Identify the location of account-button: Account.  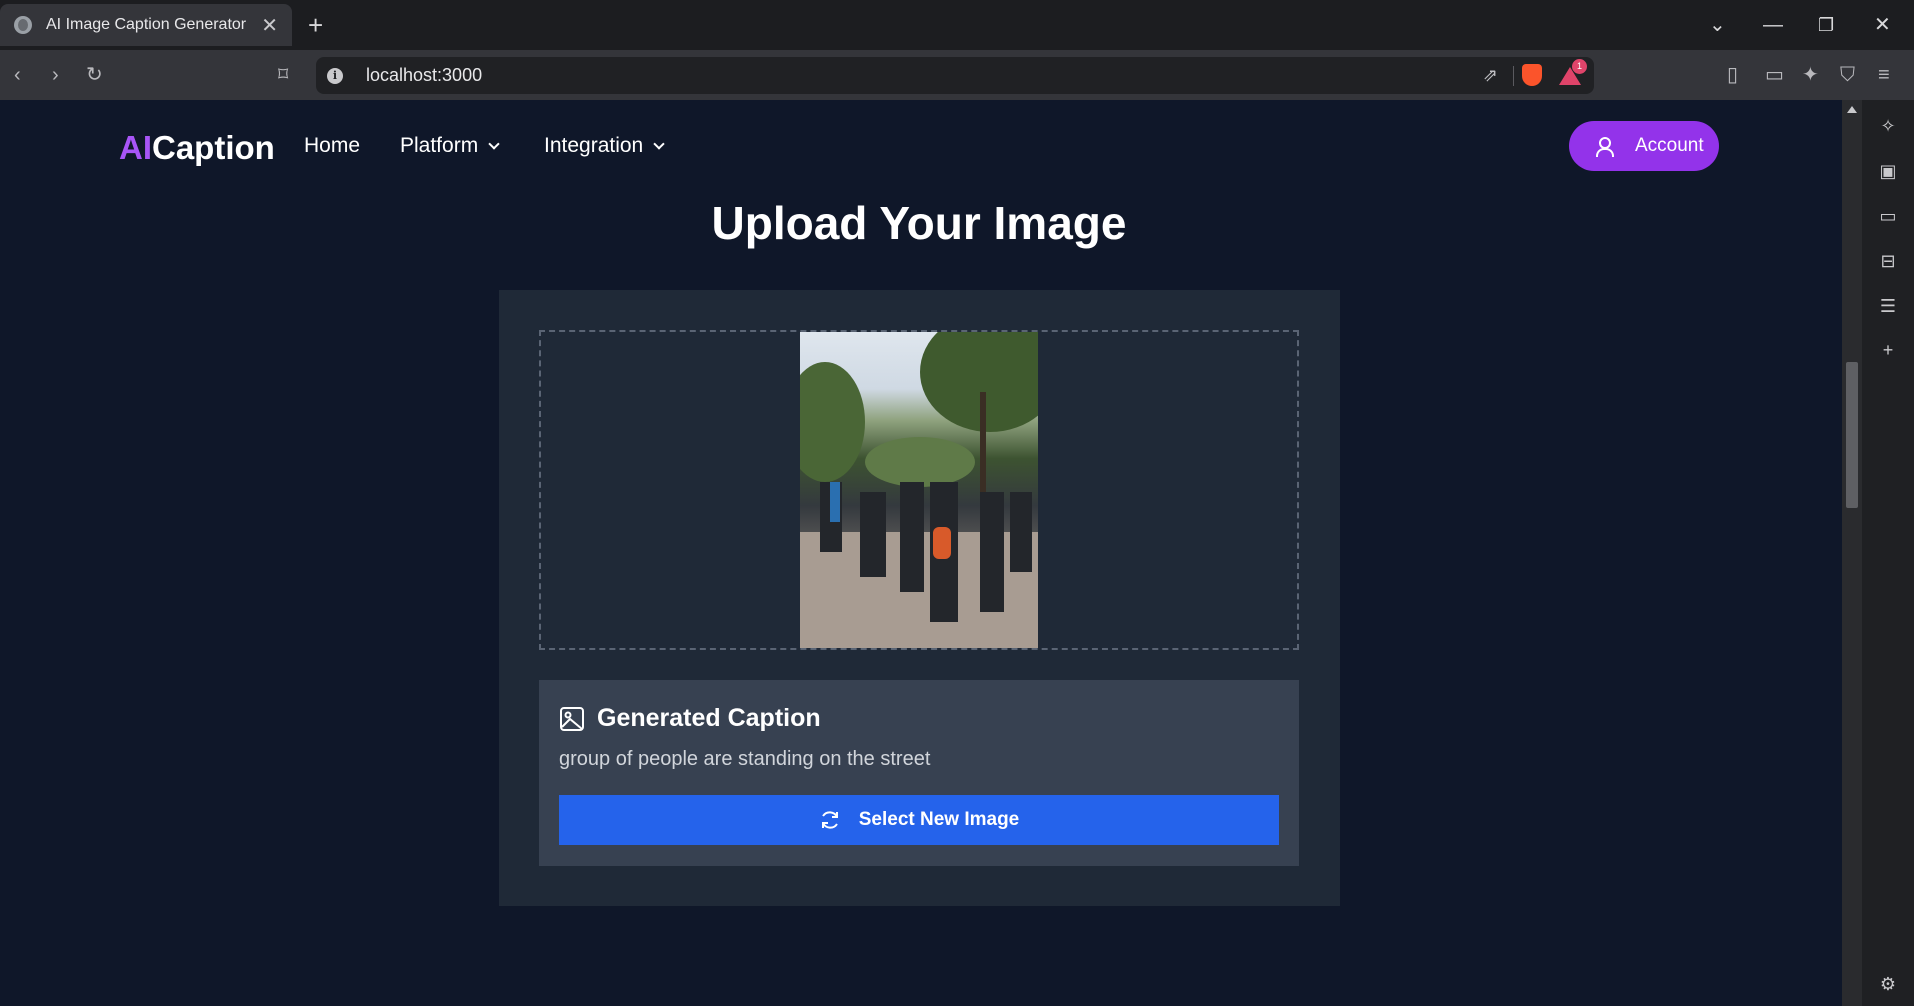
(1644, 146).